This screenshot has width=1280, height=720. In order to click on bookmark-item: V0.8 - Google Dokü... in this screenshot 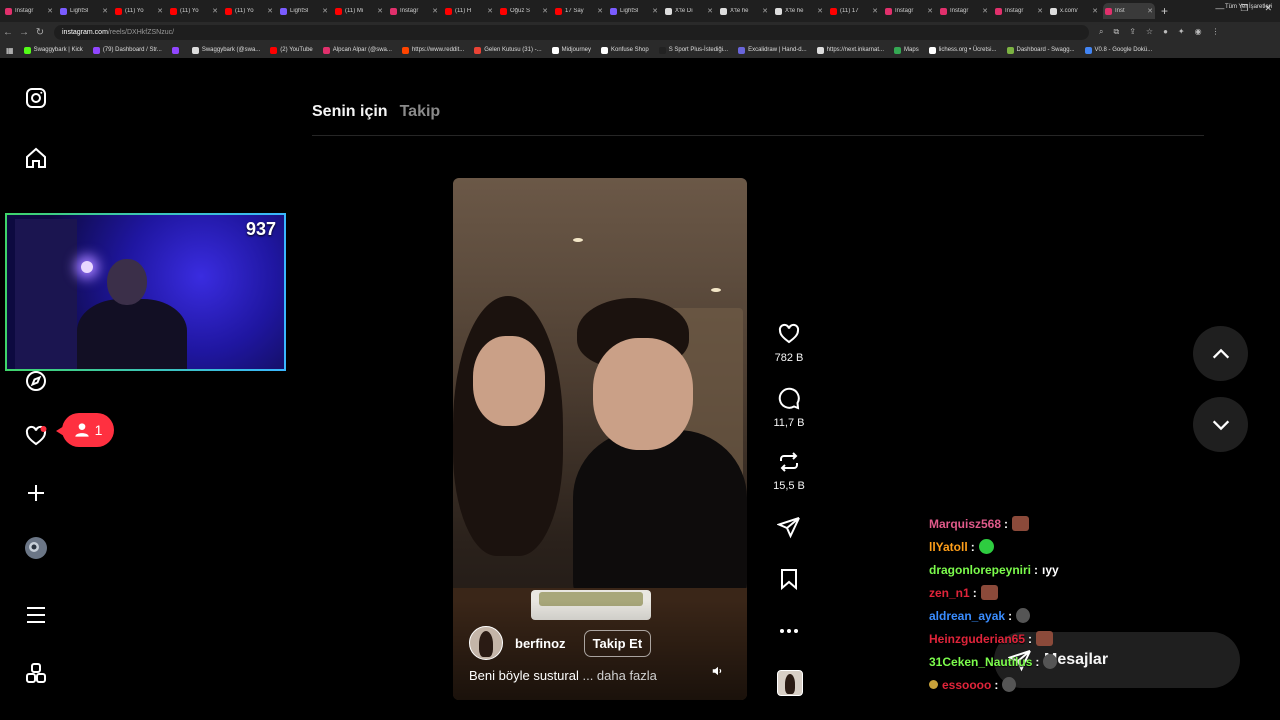, I will do `click(1118, 50)`.